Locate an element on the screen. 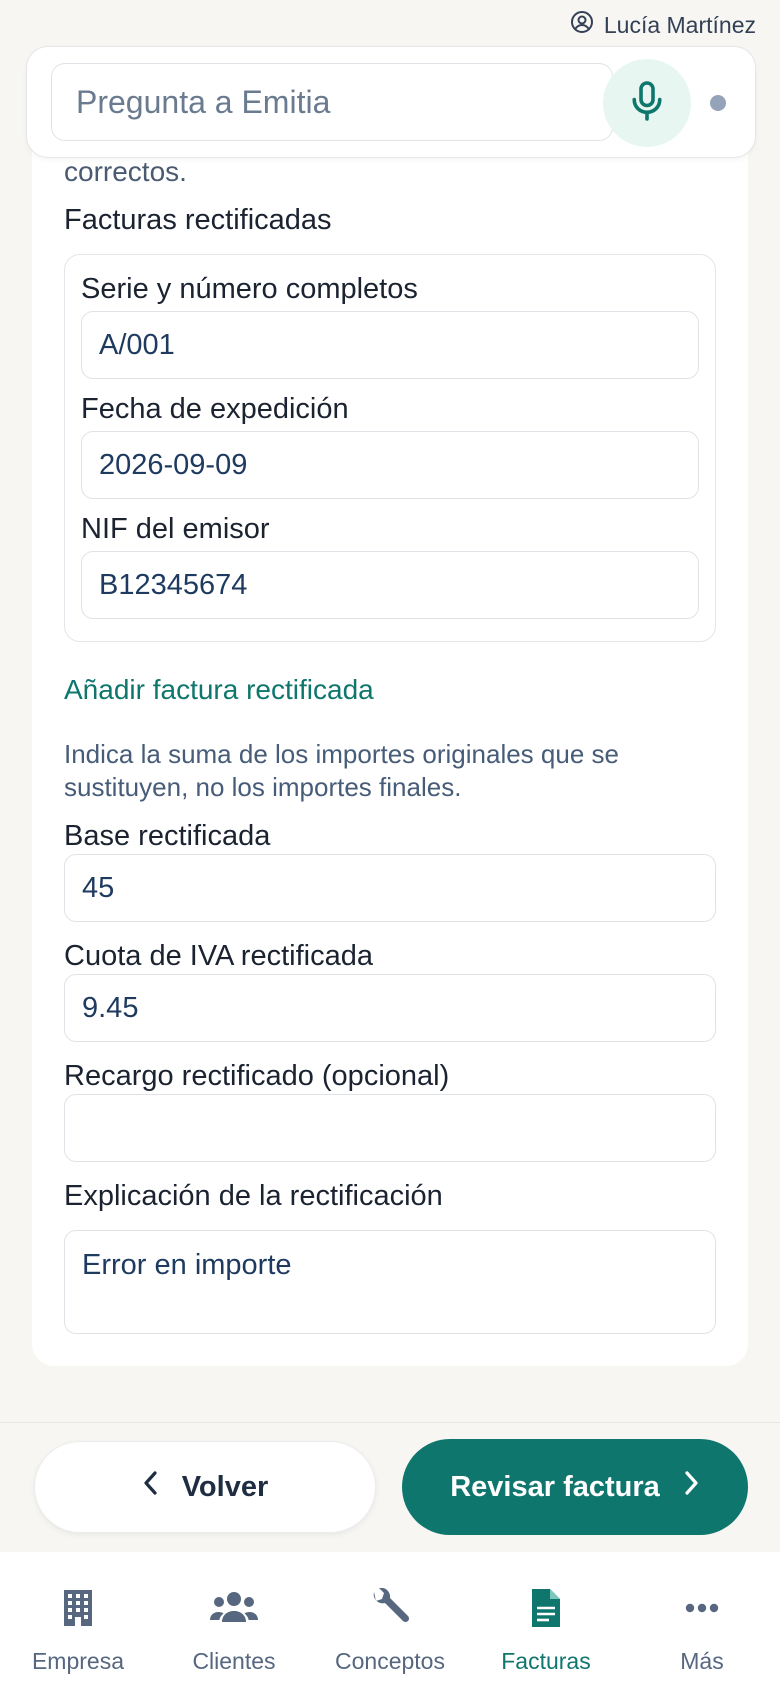 Image resolution: width=780 pixels, height=1688 pixels. base-value: 45 is located at coordinates (98, 887).